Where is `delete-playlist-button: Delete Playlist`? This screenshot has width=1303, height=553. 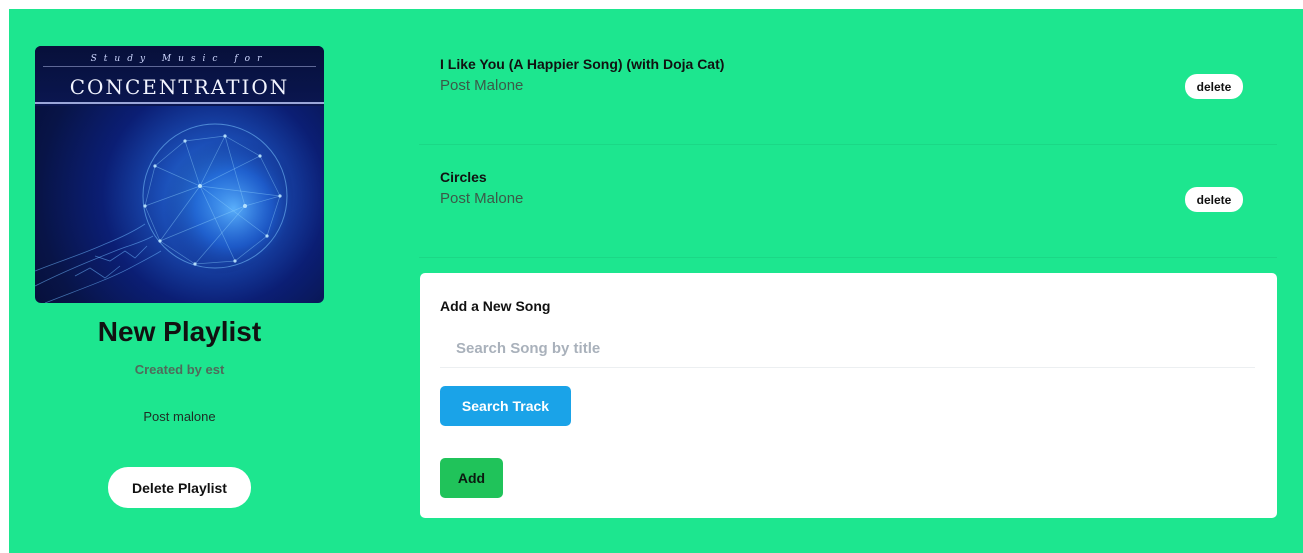
delete-playlist-button: Delete Playlist is located at coordinates (179, 487).